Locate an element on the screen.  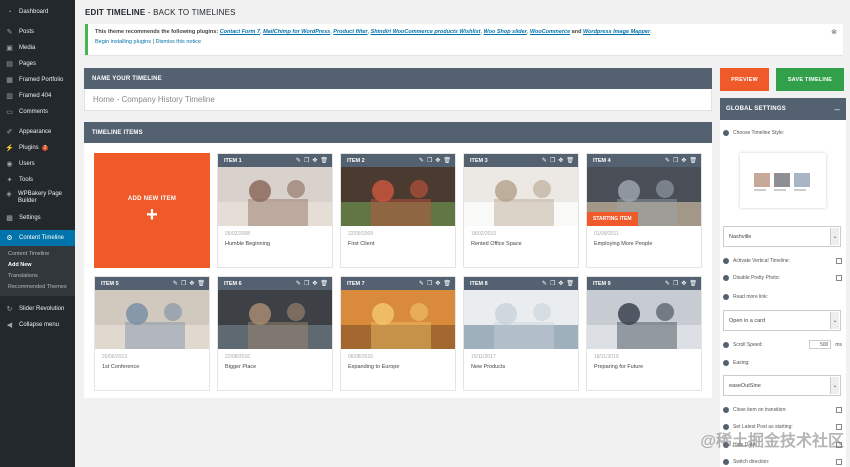
switch-direction-checkbox is located at coordinates (839, 462).